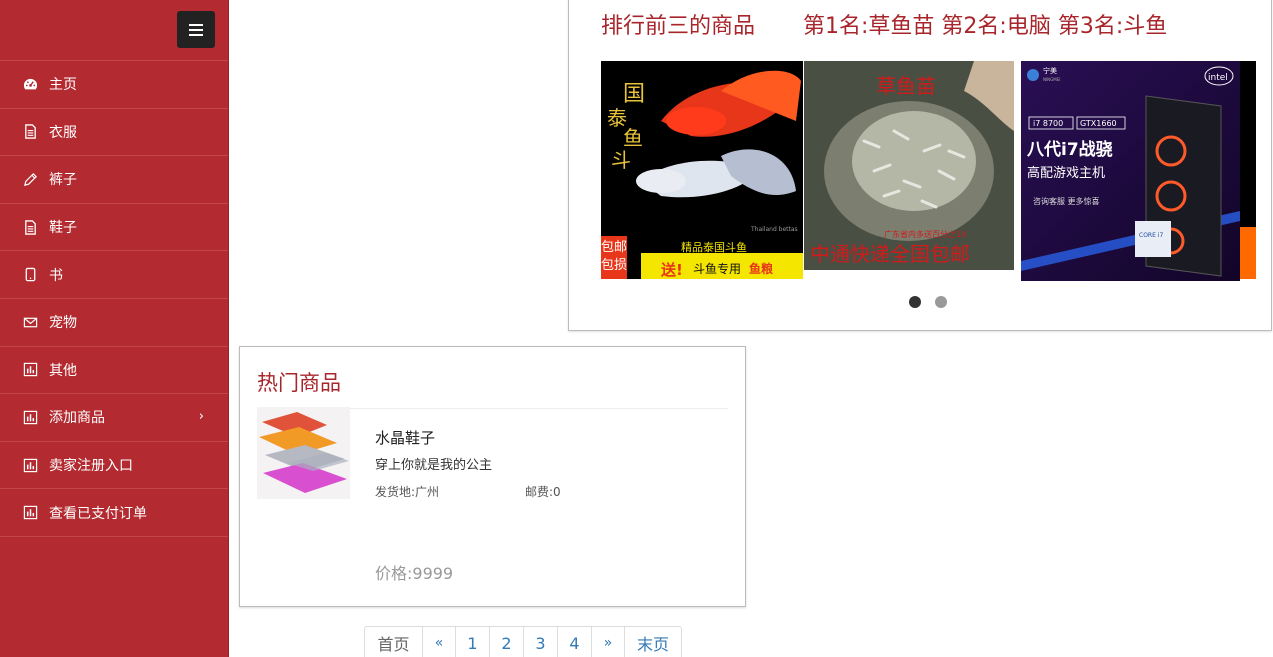 The image size is (1273, 657). I want to click on product-description: 穿上你就是我的公主, so click(434, 465).